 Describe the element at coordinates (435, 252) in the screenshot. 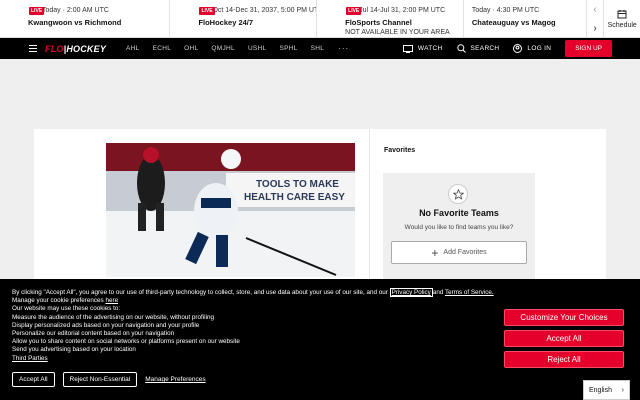

I see `plus-icon: +` at that location.